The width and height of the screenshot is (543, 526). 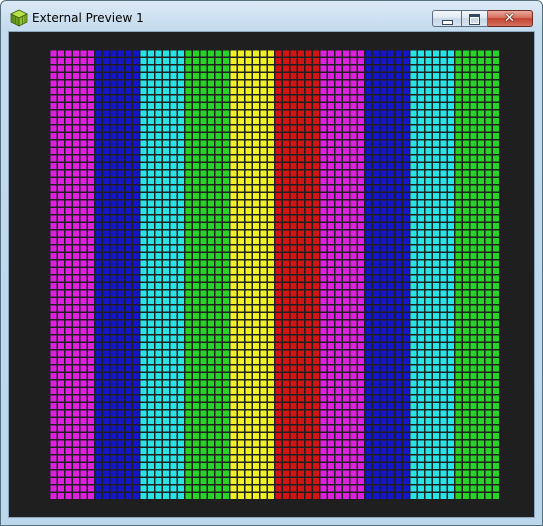 I want to click on maximize-button, so click(x=474, y=18).